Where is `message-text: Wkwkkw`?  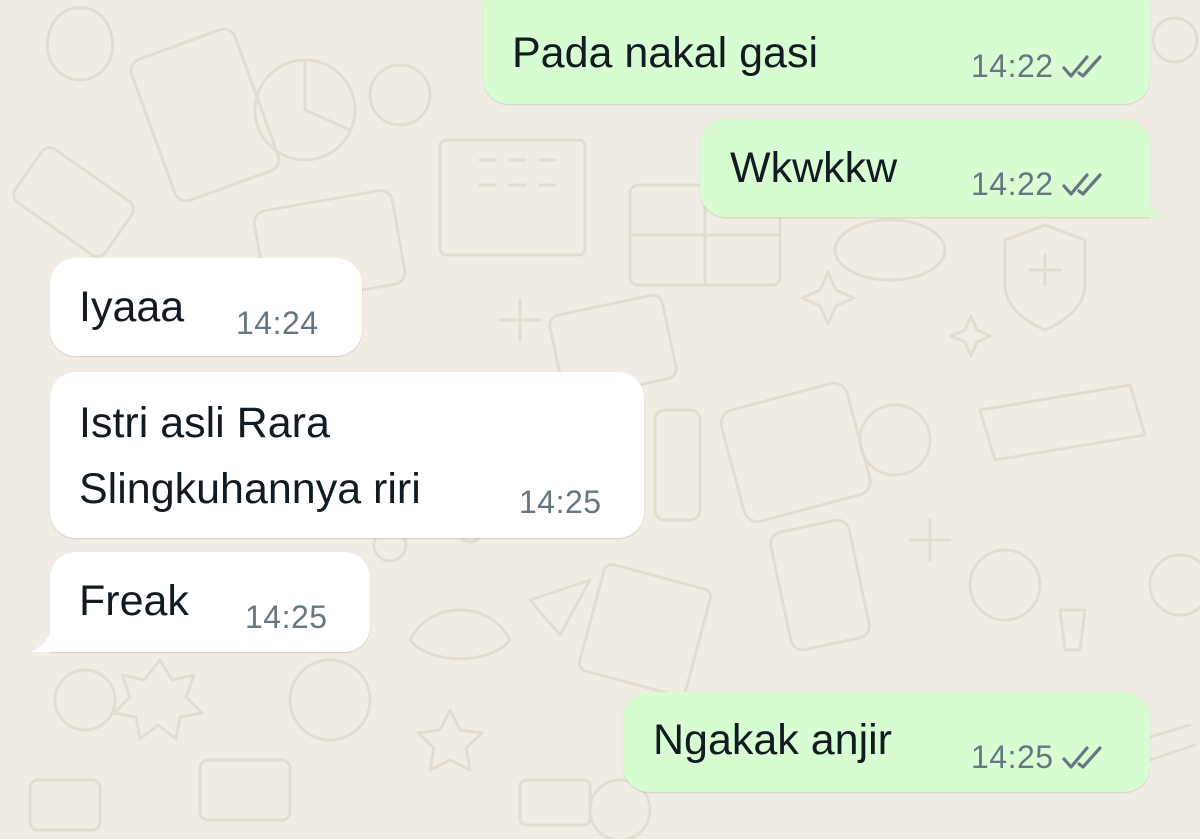 message-text: Wkwkkw is located at coordinates (814, 168).